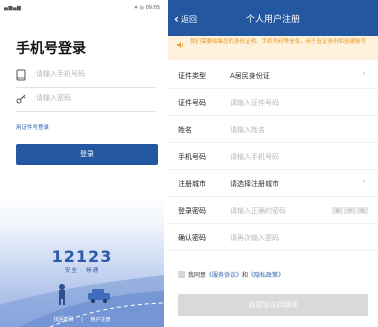  Describe the element at coordinates (192, 76) in the screenshot. I see `field-label: 证件类型` at that location.